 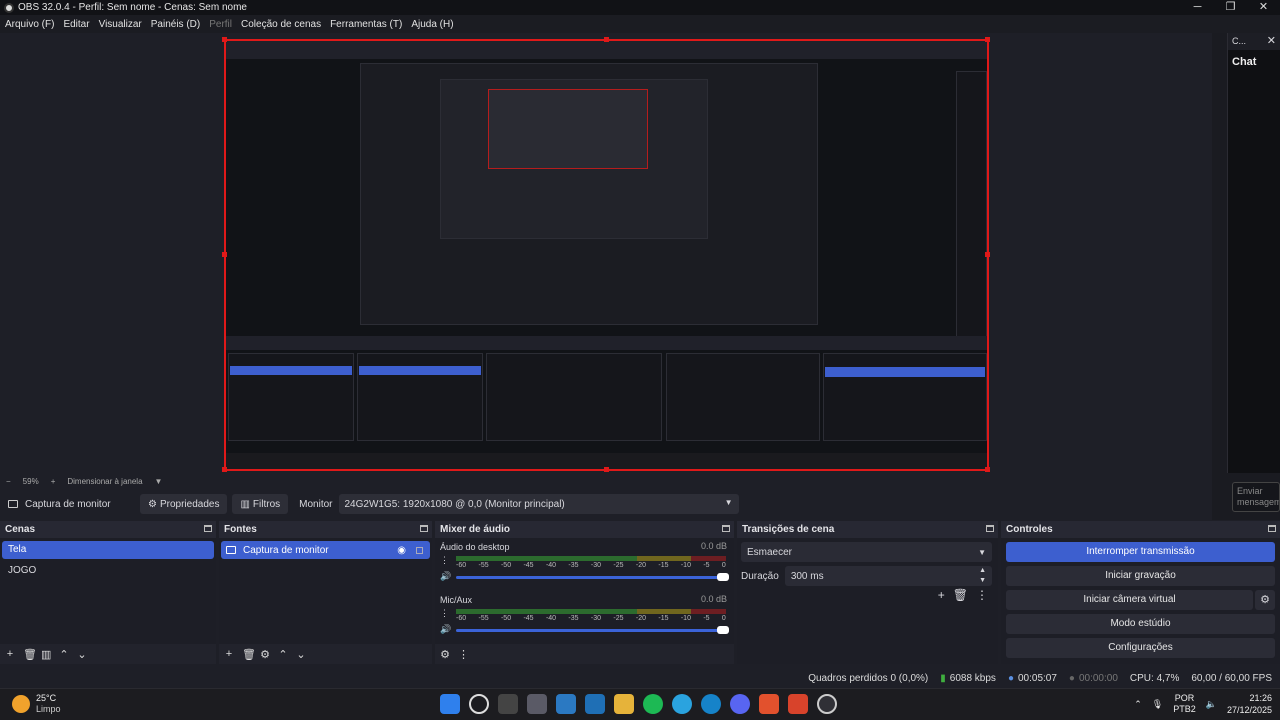 What do you see at coordinates (159, 481) in the screenshot?
I see `chevron-down-icon: ▼` at bounding box center [159, 481].